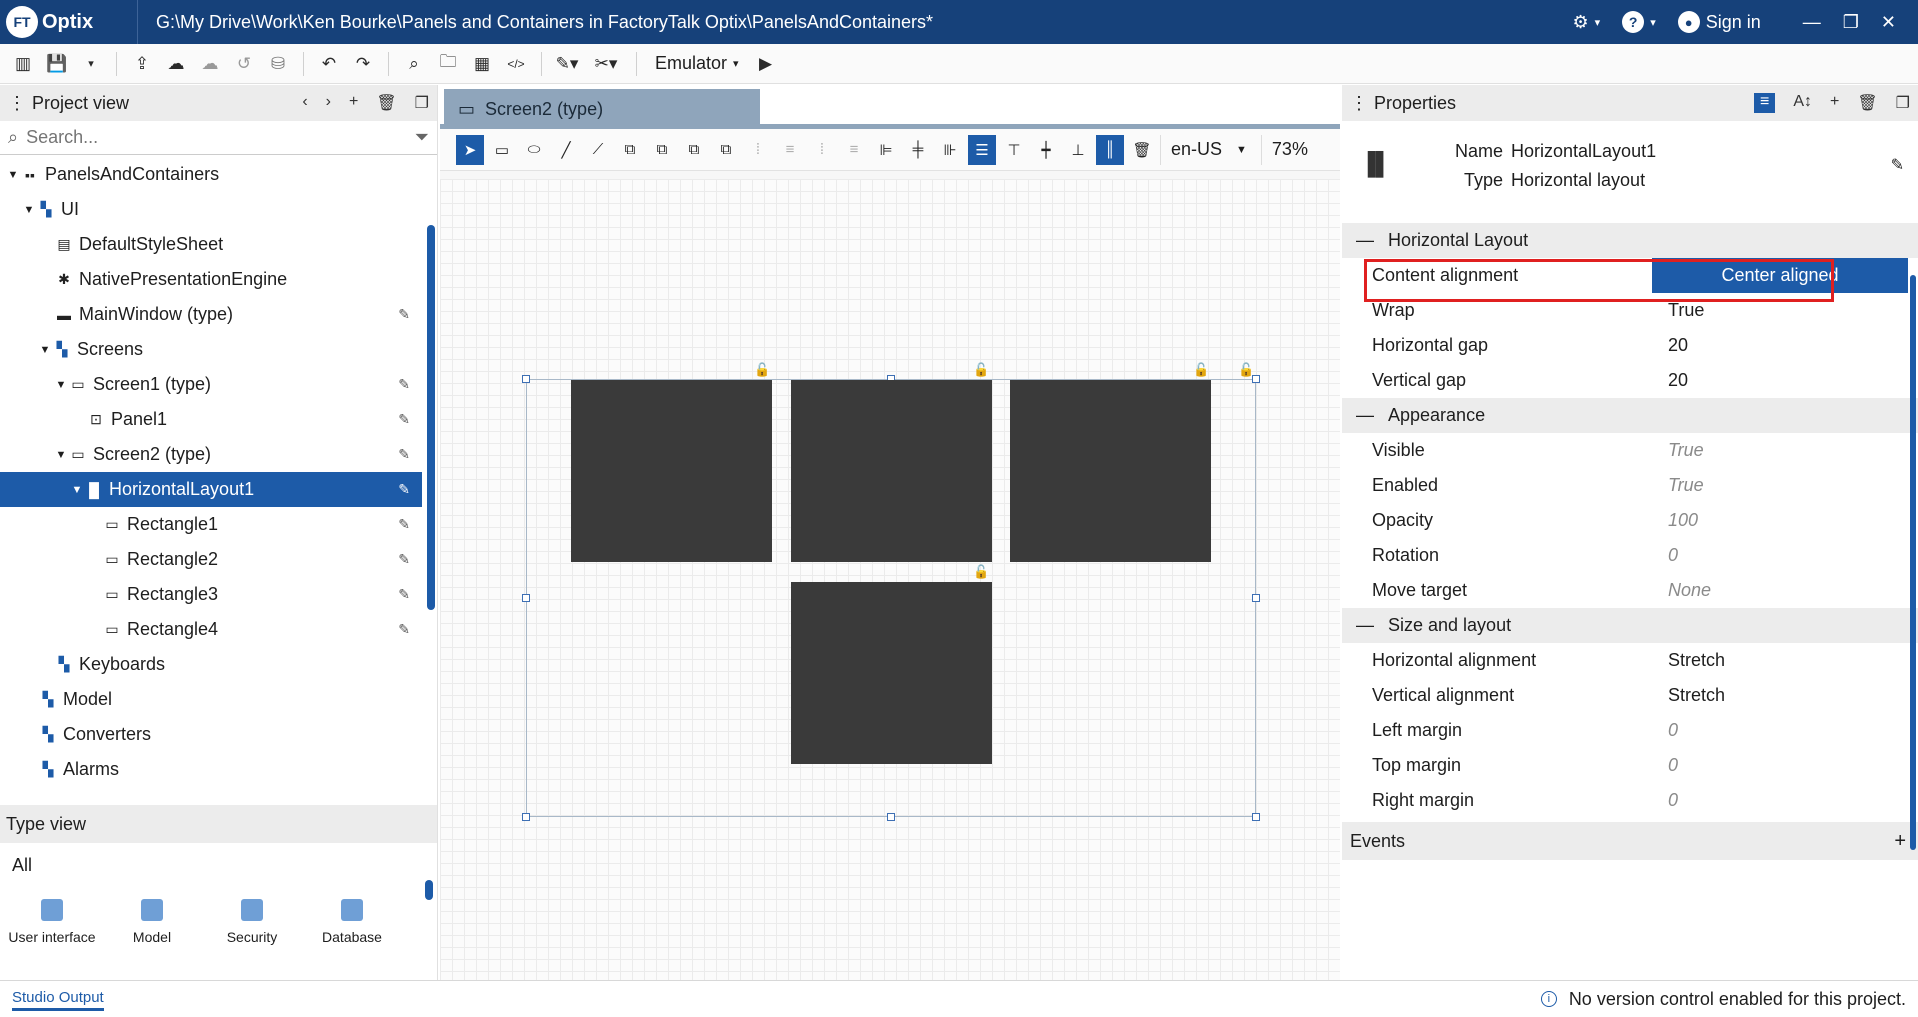 This screenshot has width=1918, height=1017. I want to click on add-event-icon: +, so click(1900, 841).